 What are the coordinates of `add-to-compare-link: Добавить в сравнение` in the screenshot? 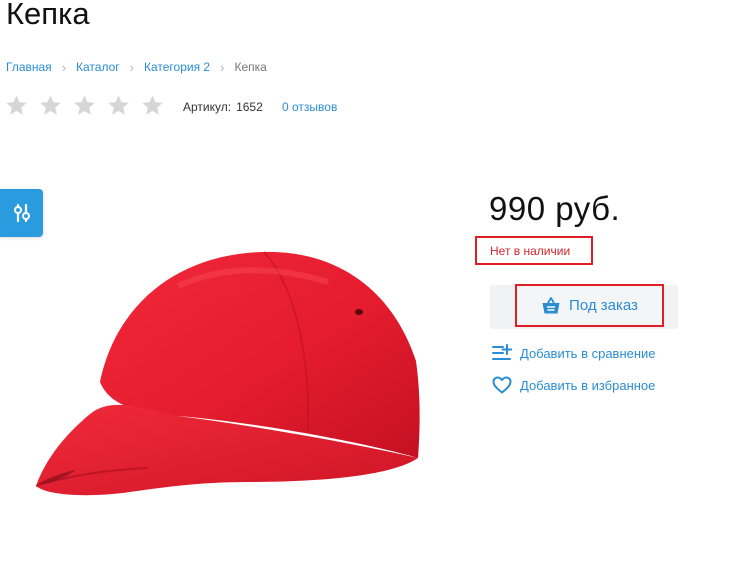 It's located at (574, 353).